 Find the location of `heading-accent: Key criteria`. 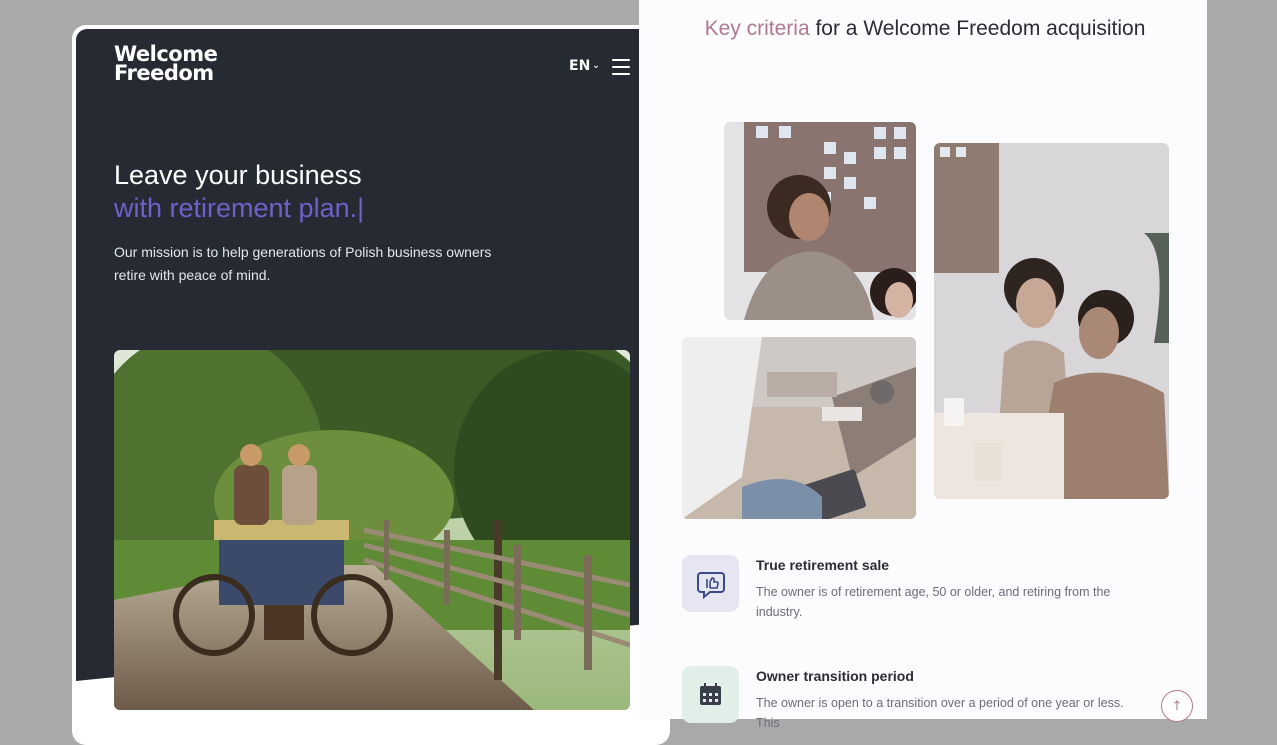

heading-accent: Key criteria is located at coordinates (757, 28).